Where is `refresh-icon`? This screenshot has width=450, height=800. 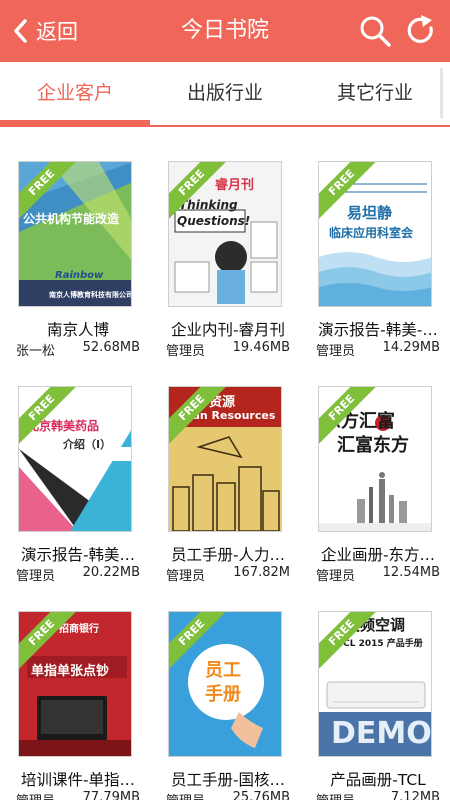 refresh-icon is located at coordinates (421, 31).